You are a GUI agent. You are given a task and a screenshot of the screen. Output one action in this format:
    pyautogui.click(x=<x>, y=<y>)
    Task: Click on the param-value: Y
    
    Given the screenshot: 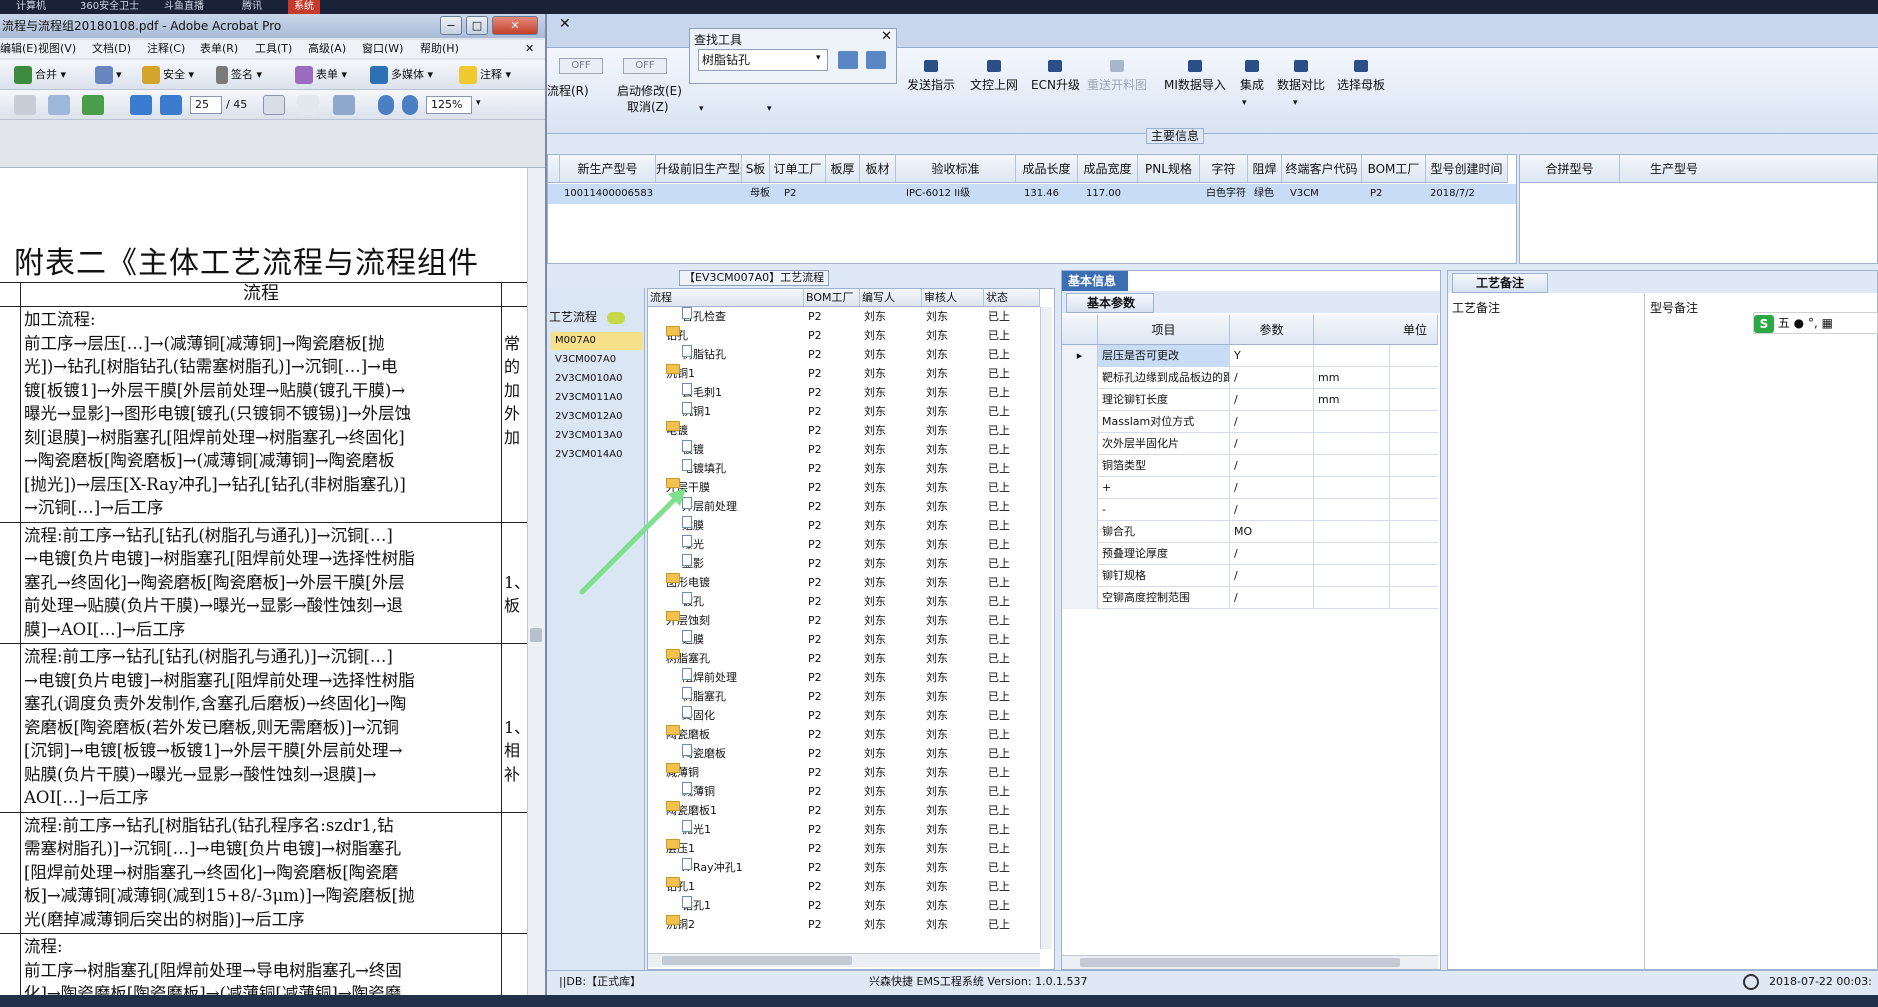 What is the action you would take?
    pyautogui.click(x=1272, y=356)
    